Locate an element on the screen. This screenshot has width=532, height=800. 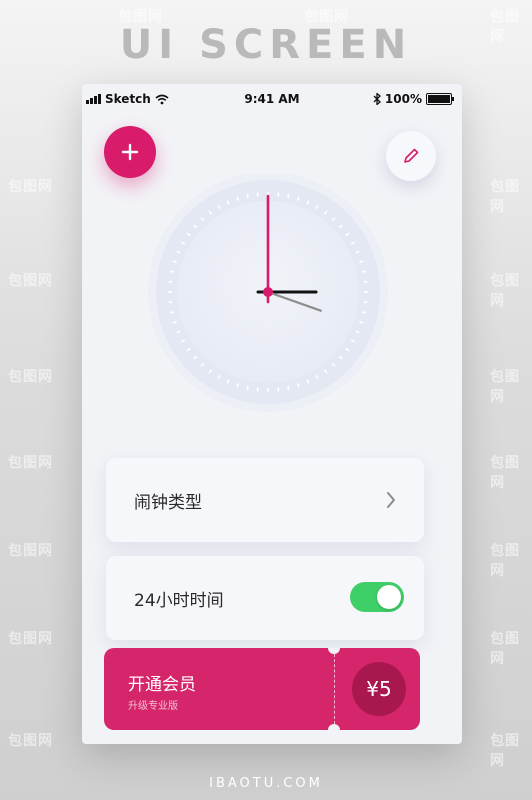
pencil-icon is located at coordinates (411, 155).